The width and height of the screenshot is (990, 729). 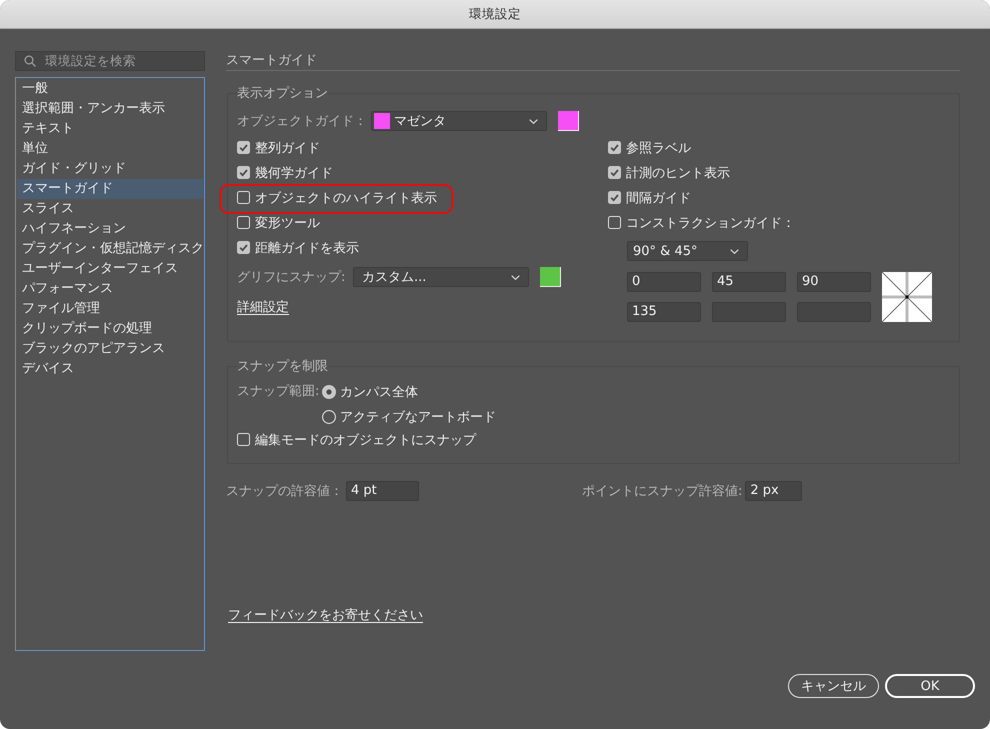 I want to click on category-item: デバイス, so click(x=110, y=369).